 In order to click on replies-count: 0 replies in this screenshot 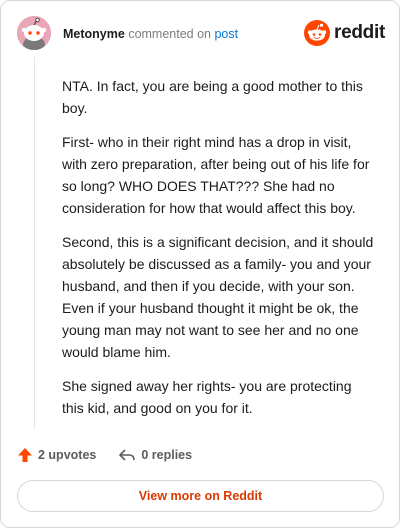, I will do `click(167, 455)`.